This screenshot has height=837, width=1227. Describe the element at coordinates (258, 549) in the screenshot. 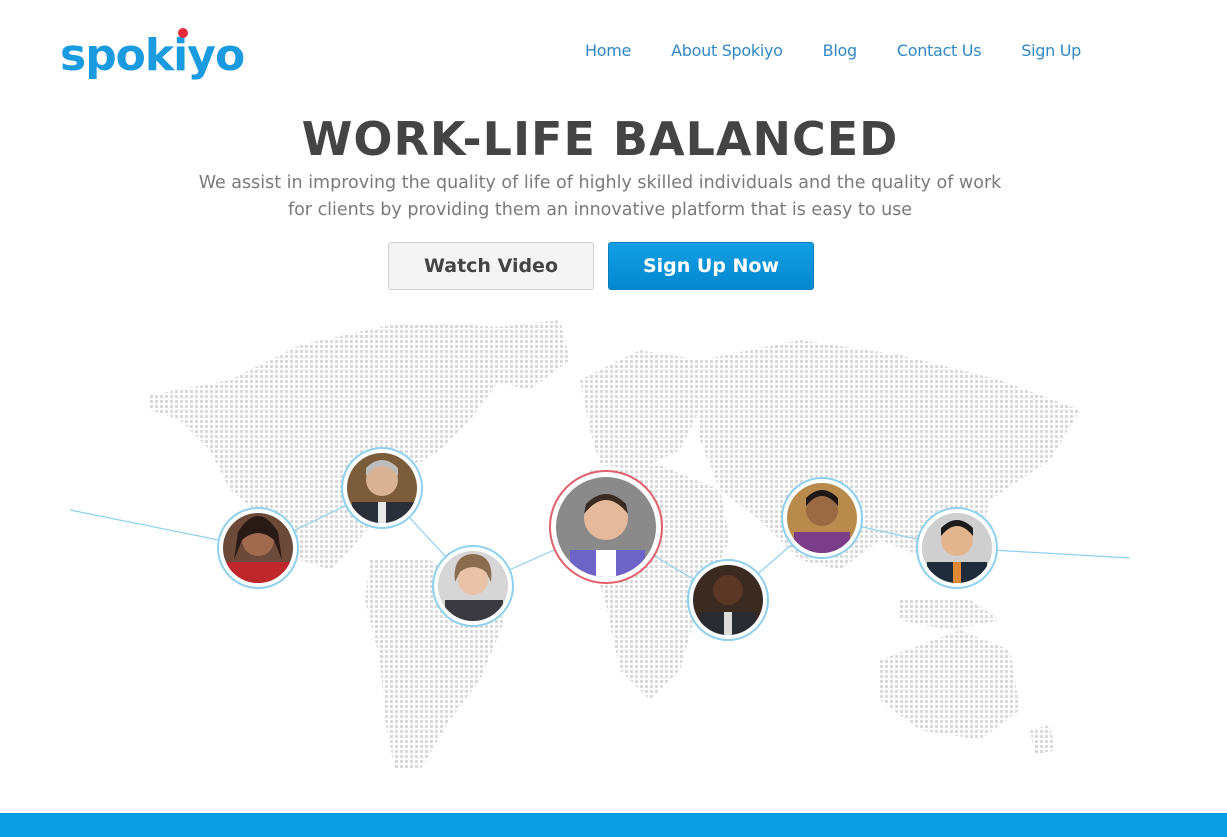

I see `avatar-woman-red-dress` at that location.